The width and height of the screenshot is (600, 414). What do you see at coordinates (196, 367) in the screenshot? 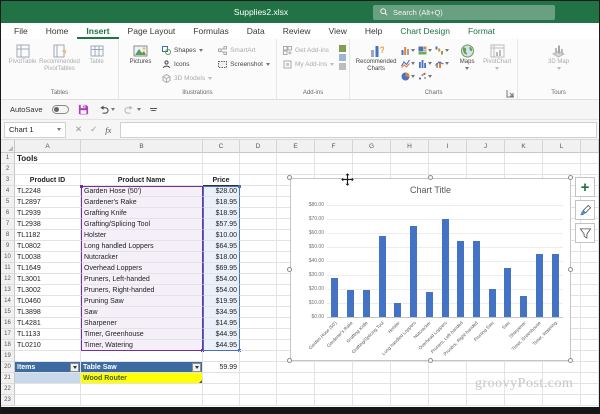
I see `dropdown-arrow-icon` at bounding box center [196, 367].